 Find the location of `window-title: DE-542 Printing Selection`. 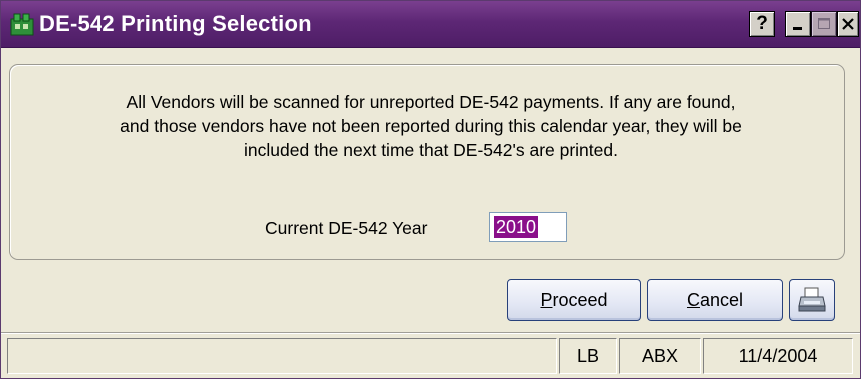

window-title: DE-542 Printing Selection is located at coordinates (175, 23).